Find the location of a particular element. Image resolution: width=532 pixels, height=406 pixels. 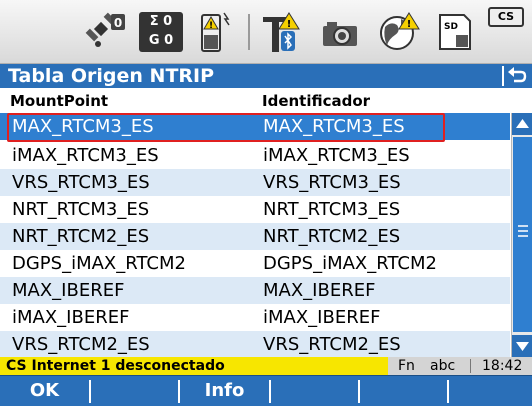

list-scrollbar is located at coordinates (521, 235).